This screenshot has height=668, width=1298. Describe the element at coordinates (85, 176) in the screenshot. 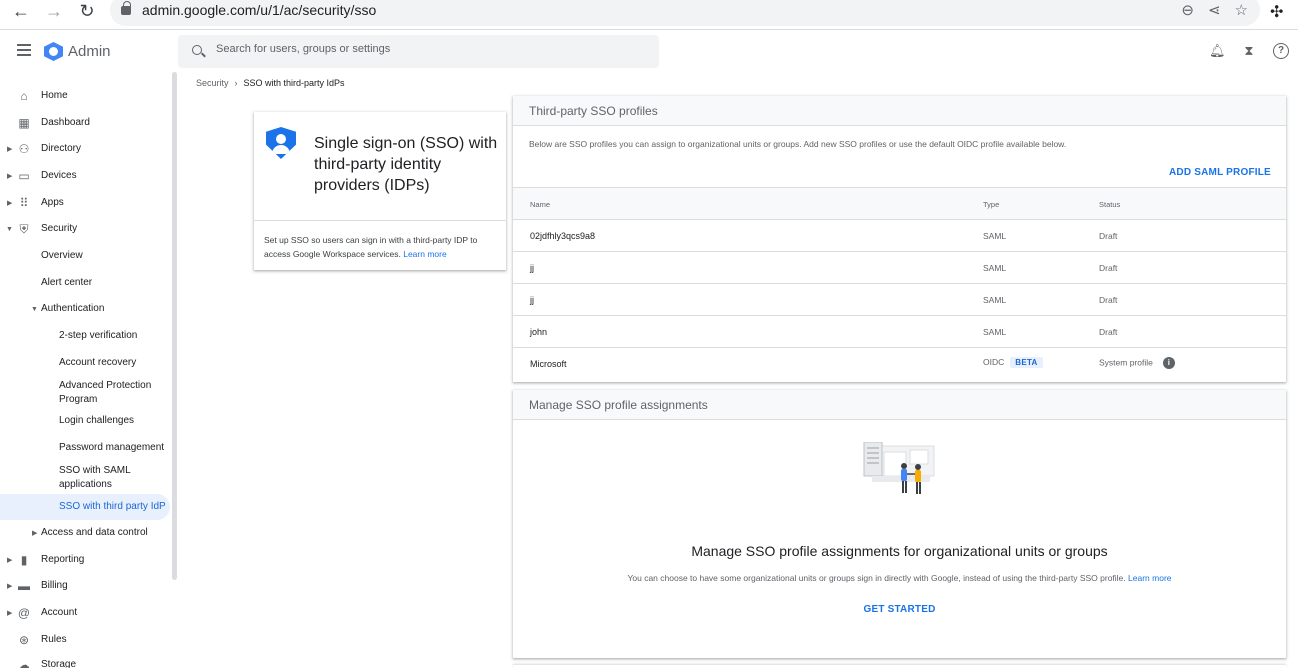

I see `sidebar-item-devices: ▶ ▭ Devices` at that location.